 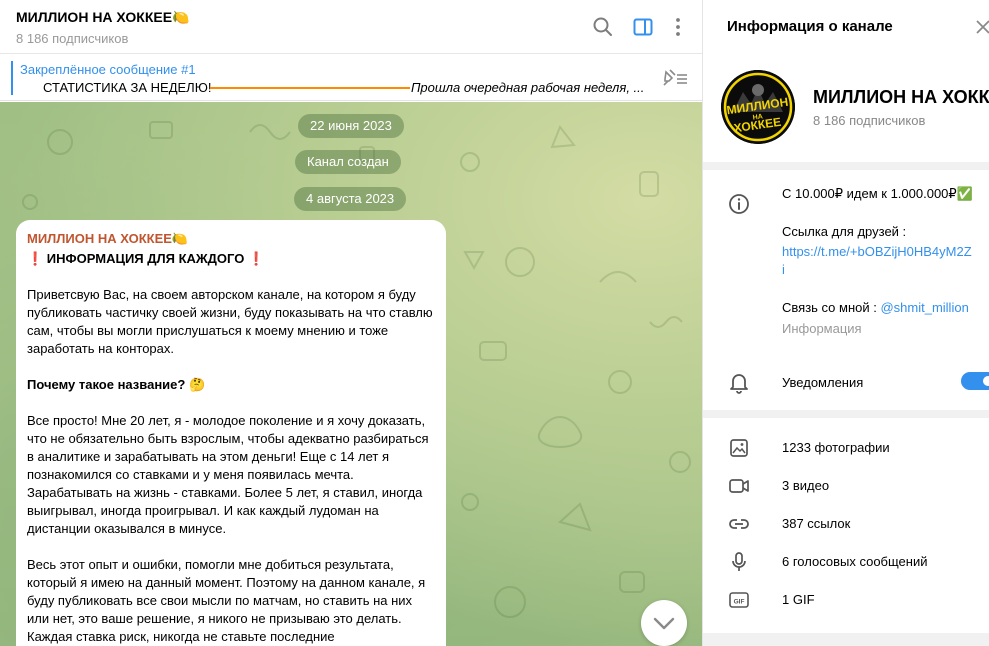 I want to click on notifications-label: Уведомления, so click(x=823, y=382).